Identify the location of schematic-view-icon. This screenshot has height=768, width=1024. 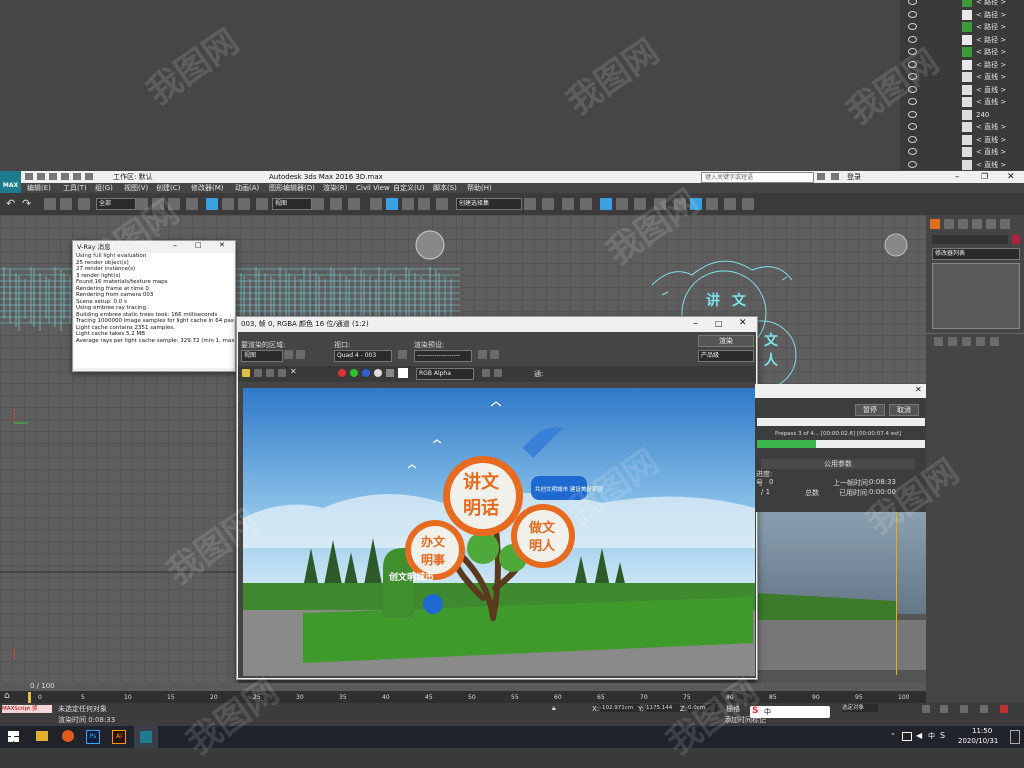
(640, 204).